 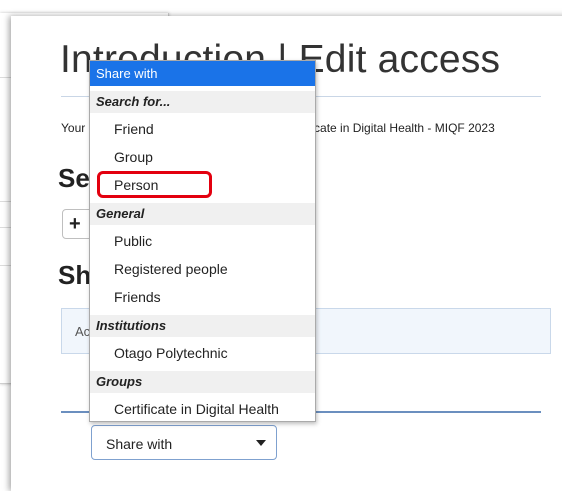 What do you see at coordinates (75, 275) in the screenshot?
I see `share-section-heading: Sh` at bounding box center [75, 275].